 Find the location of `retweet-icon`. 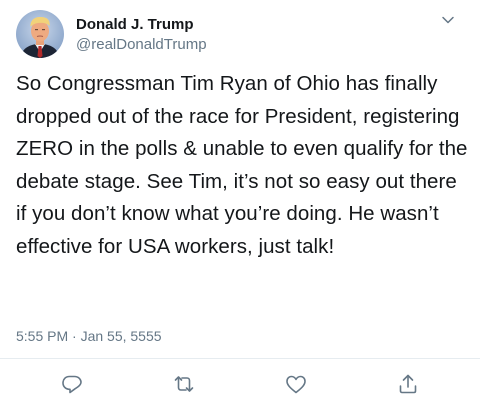

retweet-icon is located at coordinates (184, 384).